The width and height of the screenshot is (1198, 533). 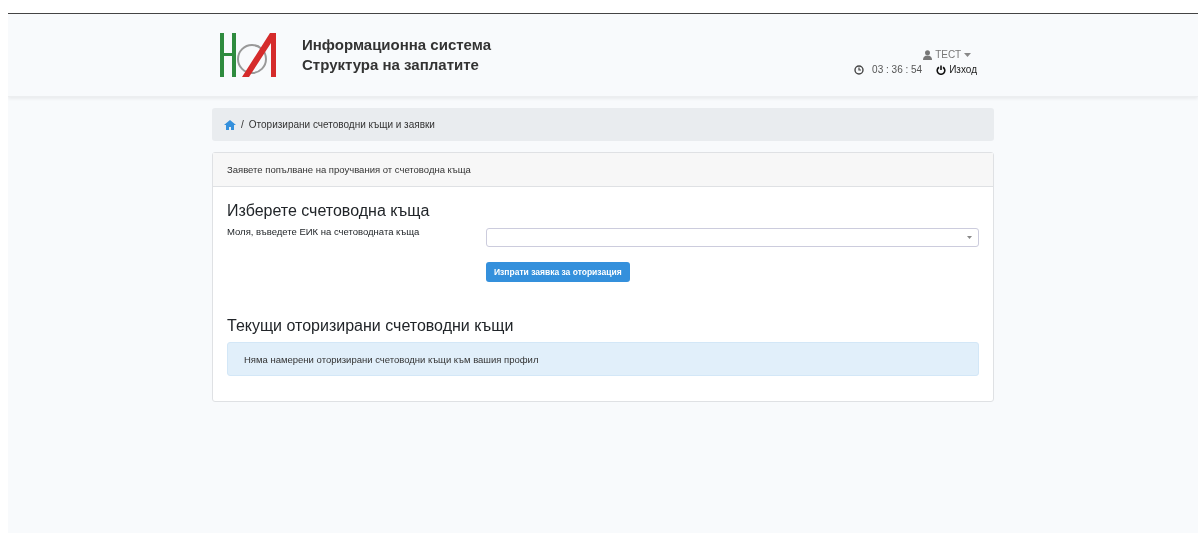 I want to click on field-label: Моля, въведете ЕИК на счетоводната къща, so click(x=324, y=232).